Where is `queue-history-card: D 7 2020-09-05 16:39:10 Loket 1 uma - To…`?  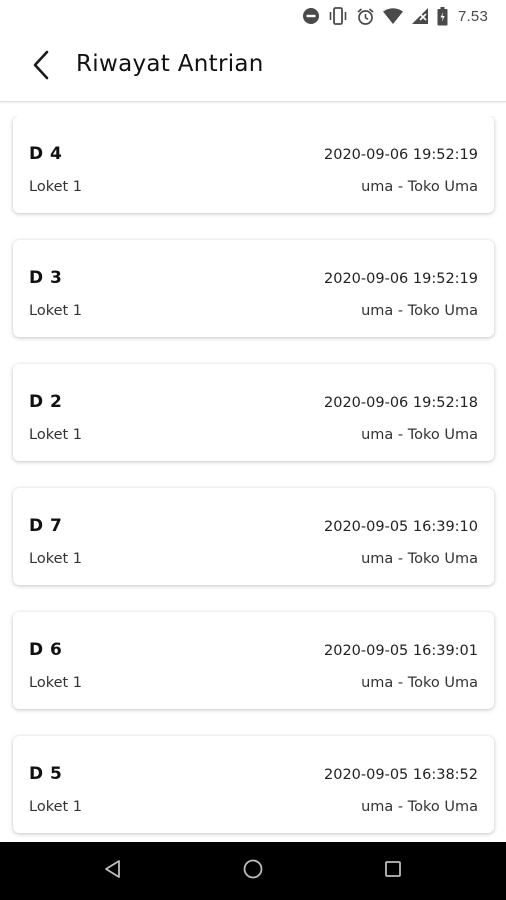
queue-history-card: D 7 2020-09-05 16:39:10 Loket 1 uma - To… is located at coordinates (253, 536).